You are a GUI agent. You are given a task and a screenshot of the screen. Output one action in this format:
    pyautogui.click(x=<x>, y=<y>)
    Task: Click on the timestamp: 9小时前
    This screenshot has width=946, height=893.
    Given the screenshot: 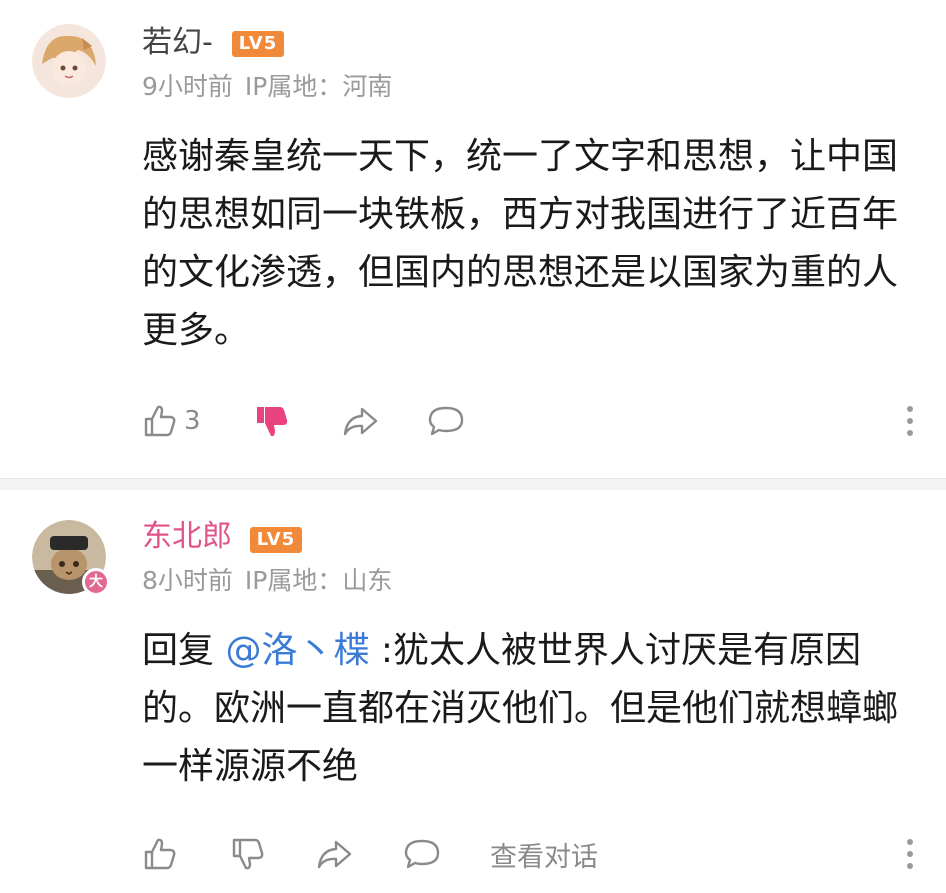 What is the action you would take?
    pyautogui.click(x=187, y=86)
    